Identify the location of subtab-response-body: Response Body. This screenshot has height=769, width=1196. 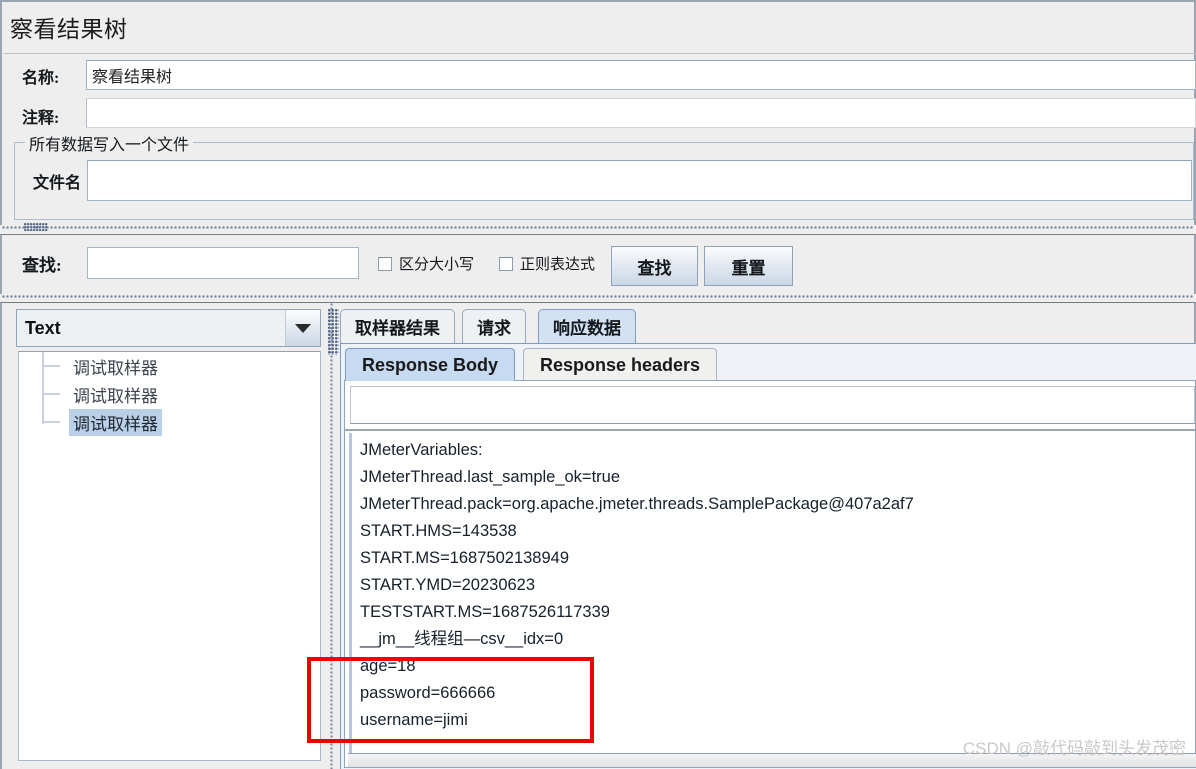
(430, 364).